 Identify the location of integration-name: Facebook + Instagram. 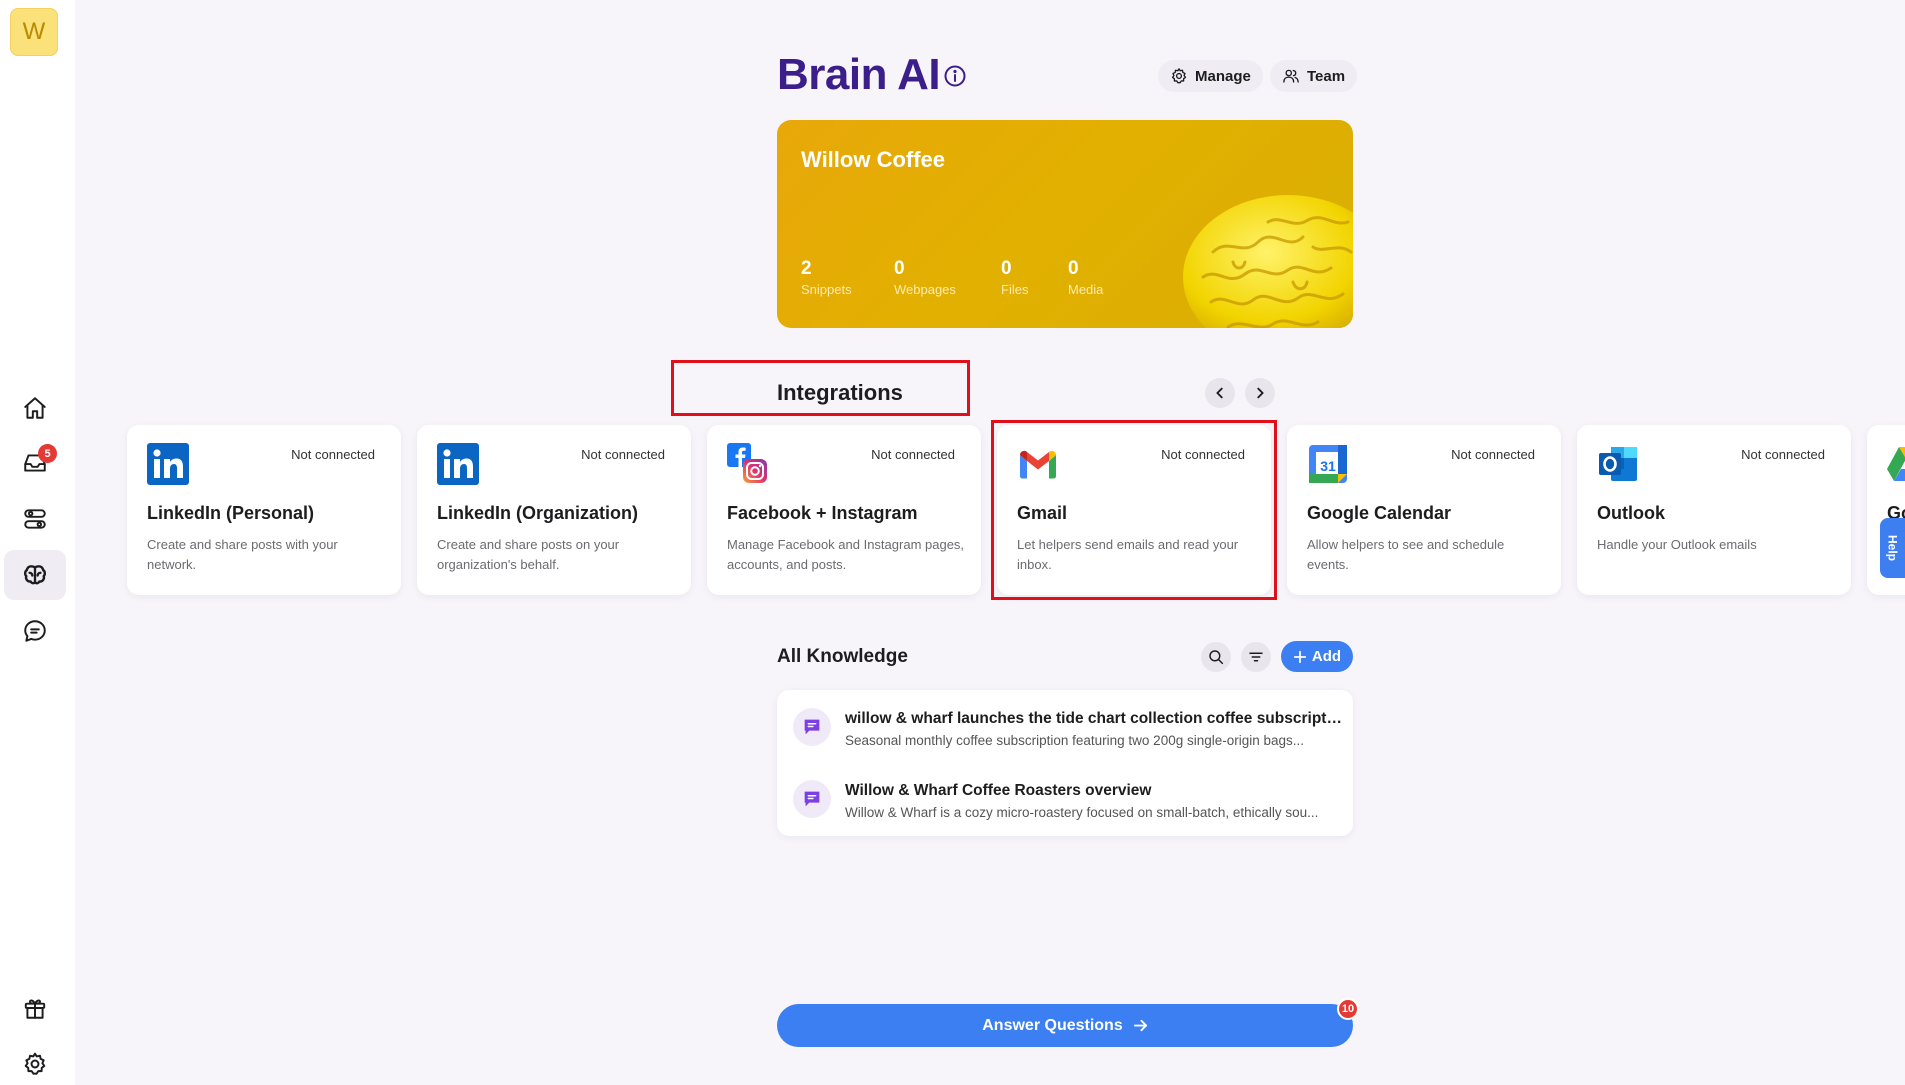
(822, 513).